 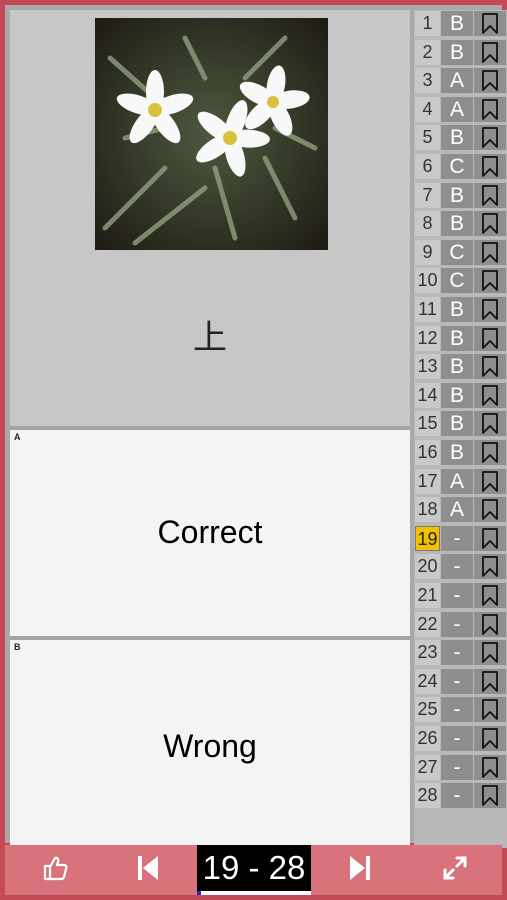 What do you see at coordinates (460, 137) in the screenshot?
I see `question-list-item: 5B` at bounding box center [460, 137].